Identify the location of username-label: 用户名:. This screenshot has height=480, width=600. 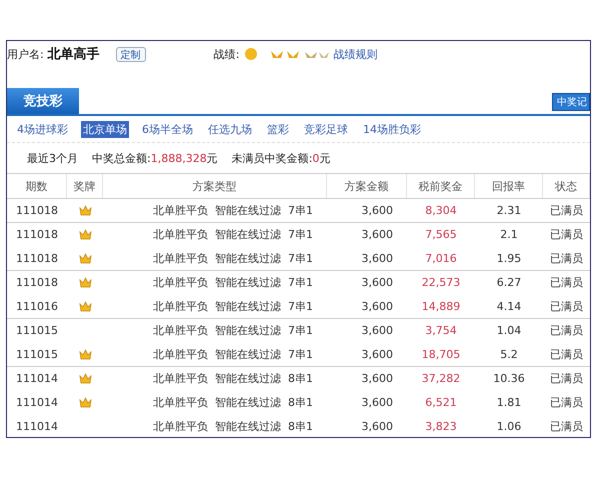
(25, 54).